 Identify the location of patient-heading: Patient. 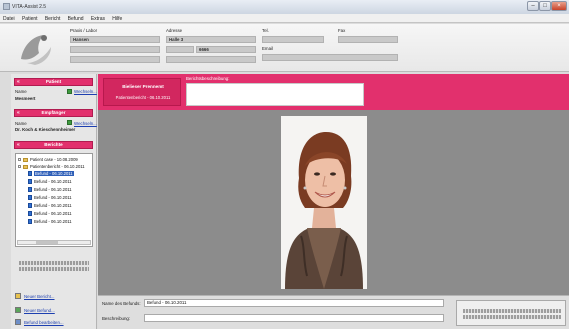
(53, 81).